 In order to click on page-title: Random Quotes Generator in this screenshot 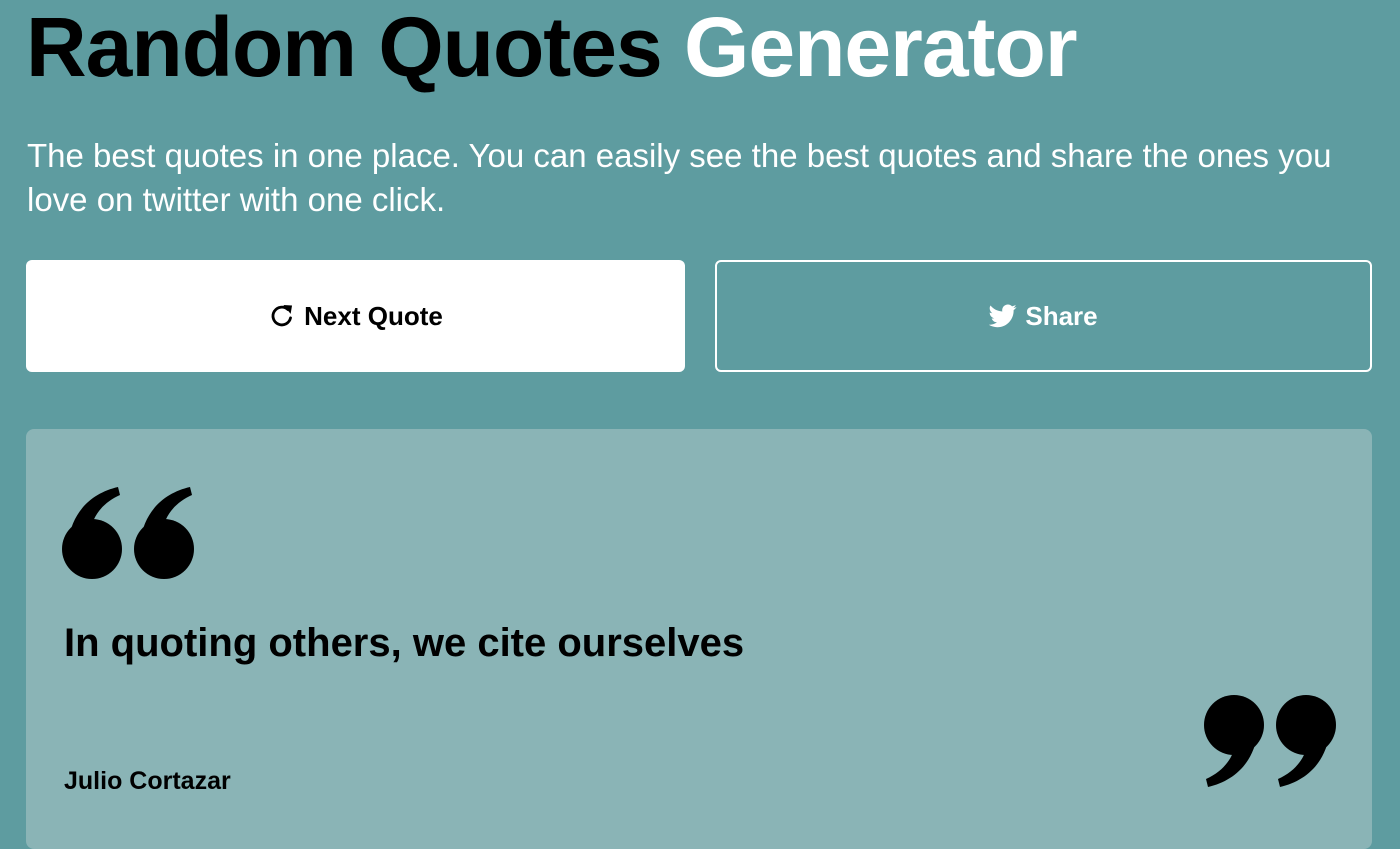, I will do `click(552, 51)`.